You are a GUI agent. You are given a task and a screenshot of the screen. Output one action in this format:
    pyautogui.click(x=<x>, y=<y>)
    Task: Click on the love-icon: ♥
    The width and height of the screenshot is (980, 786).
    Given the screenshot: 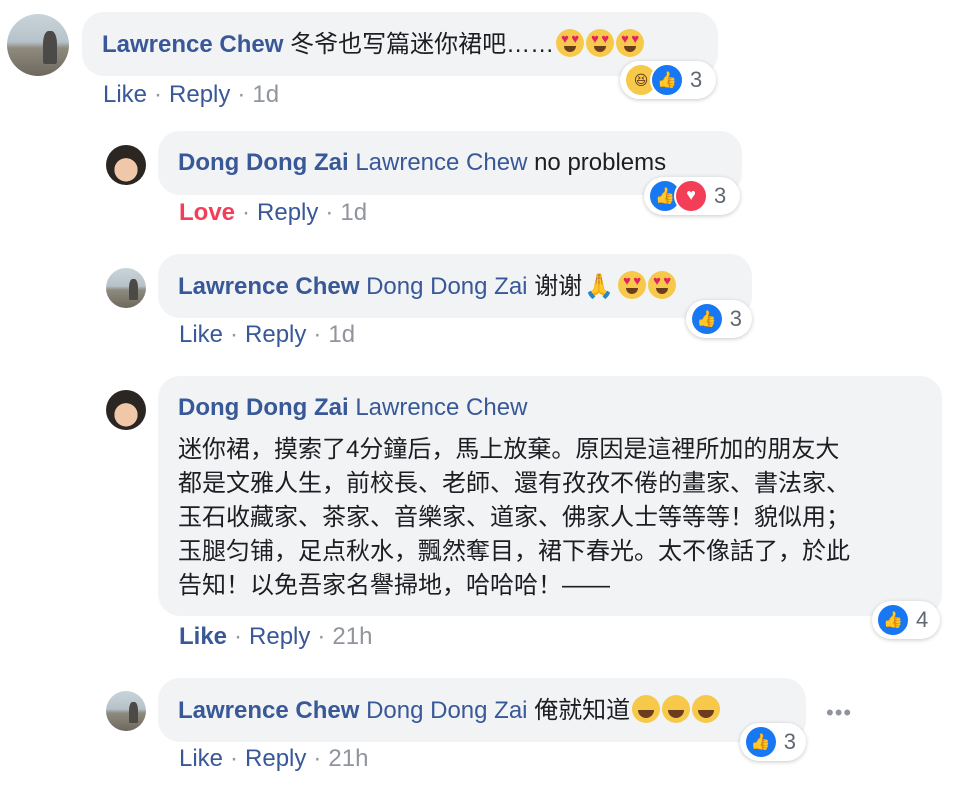 What is the action you would take?
    pyautogui.click(x=691, y=196)
    